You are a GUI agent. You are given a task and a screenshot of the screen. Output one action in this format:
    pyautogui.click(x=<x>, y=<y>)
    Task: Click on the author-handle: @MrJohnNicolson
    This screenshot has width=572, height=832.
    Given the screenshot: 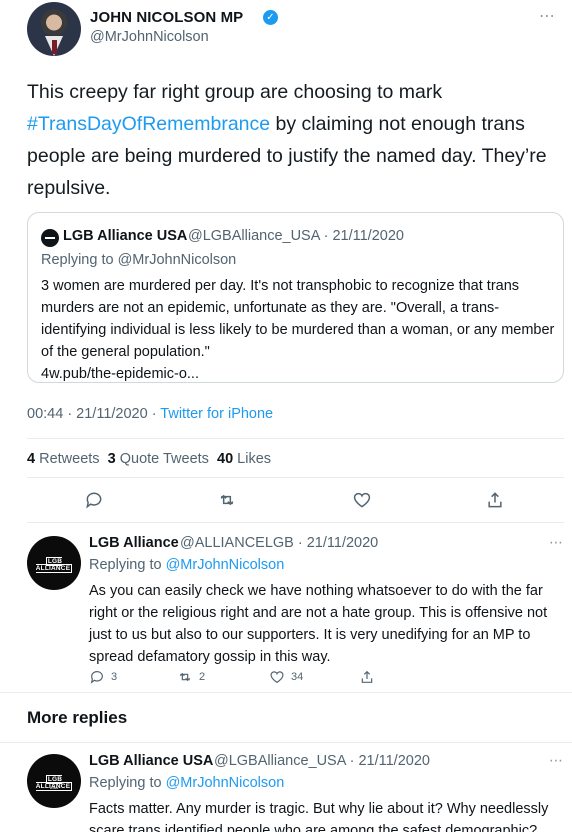 What is the action you would take?
    pyautogui.click(x=149, y=37)
    